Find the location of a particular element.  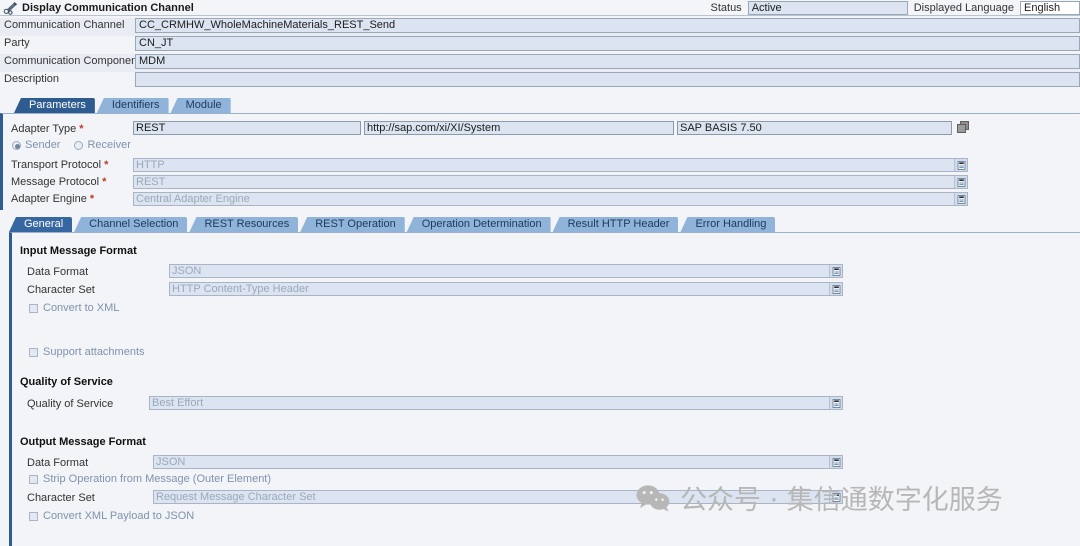

support-attachments-checkbox is located at coordinates (33, 352).